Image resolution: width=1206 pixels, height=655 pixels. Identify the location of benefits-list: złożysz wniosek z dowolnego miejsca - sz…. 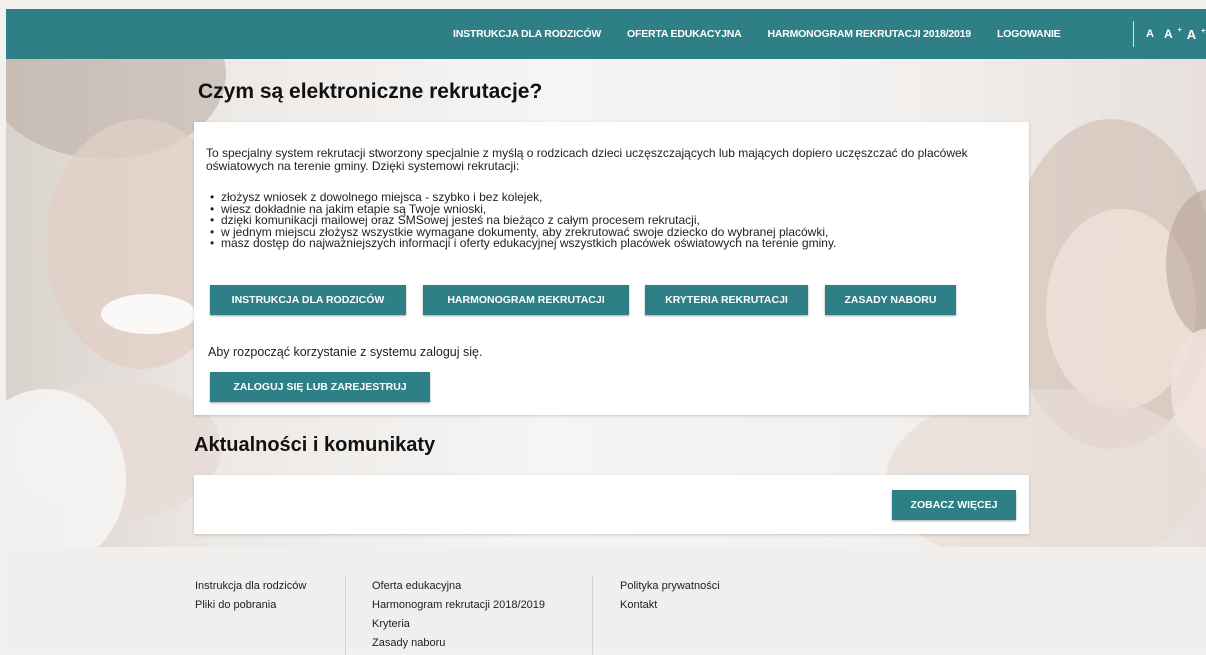
(523, 220).